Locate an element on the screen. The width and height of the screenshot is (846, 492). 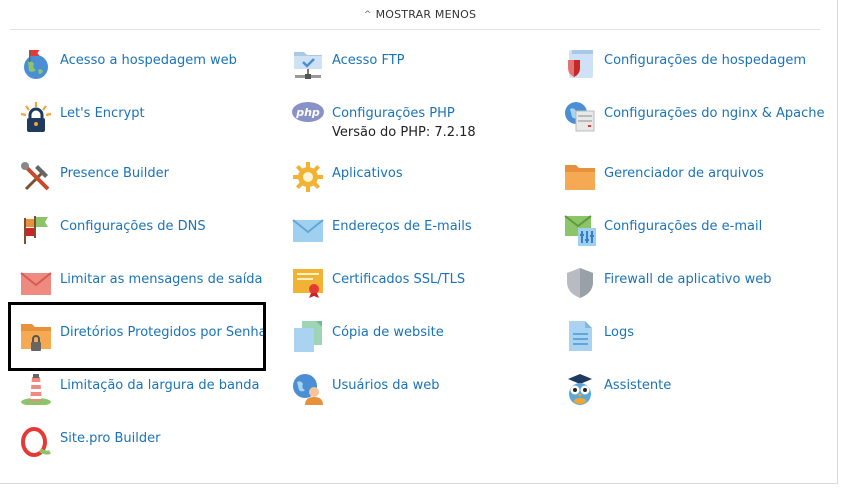
tool-config-email: Configurações de e-mail is located at coordinates (694, 234).